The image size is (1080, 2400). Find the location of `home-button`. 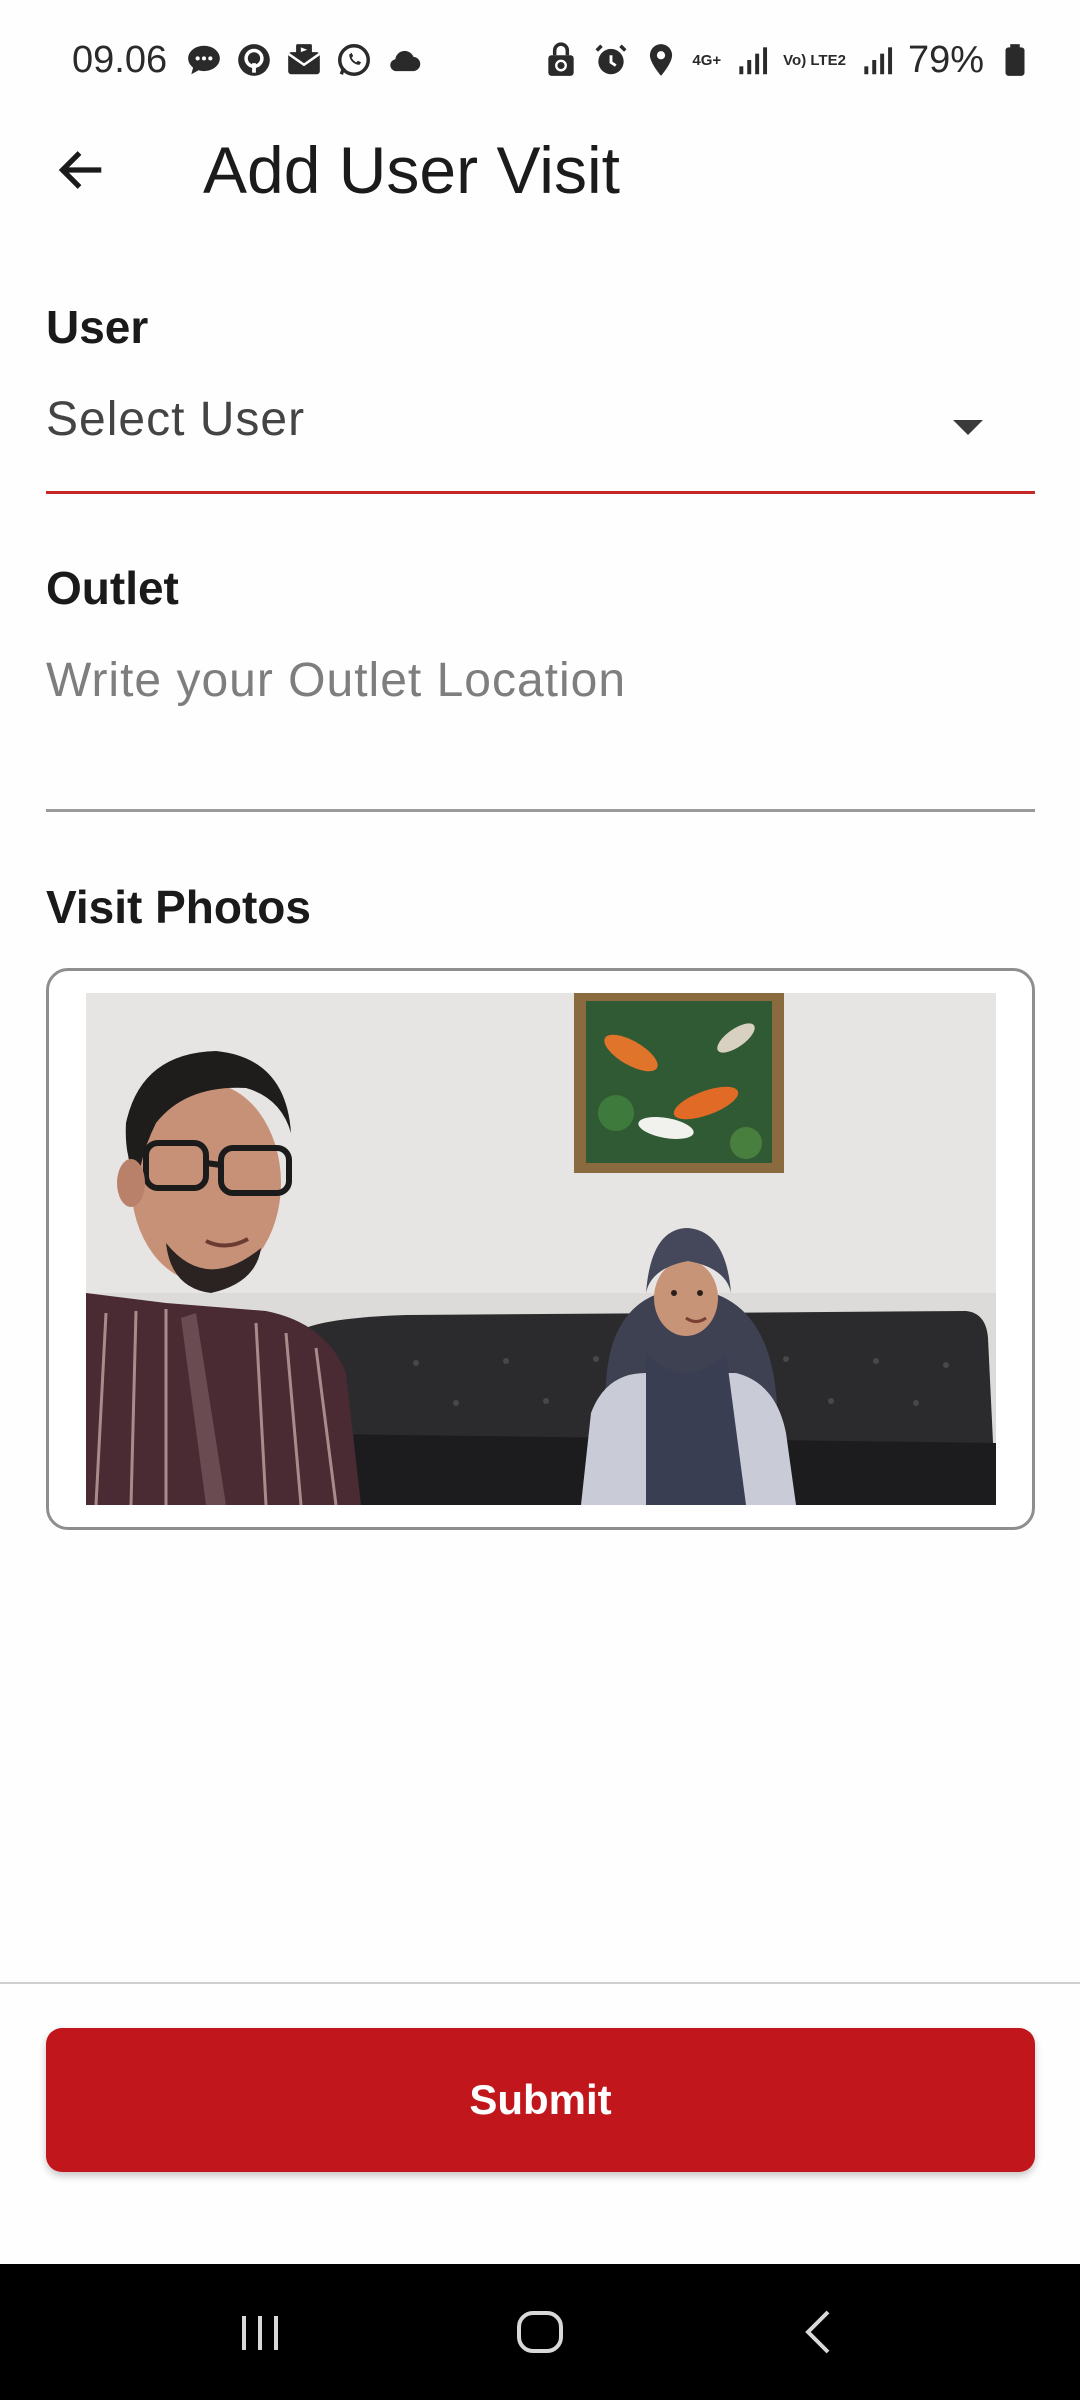

home-button is located at coordinates (540, 2332).